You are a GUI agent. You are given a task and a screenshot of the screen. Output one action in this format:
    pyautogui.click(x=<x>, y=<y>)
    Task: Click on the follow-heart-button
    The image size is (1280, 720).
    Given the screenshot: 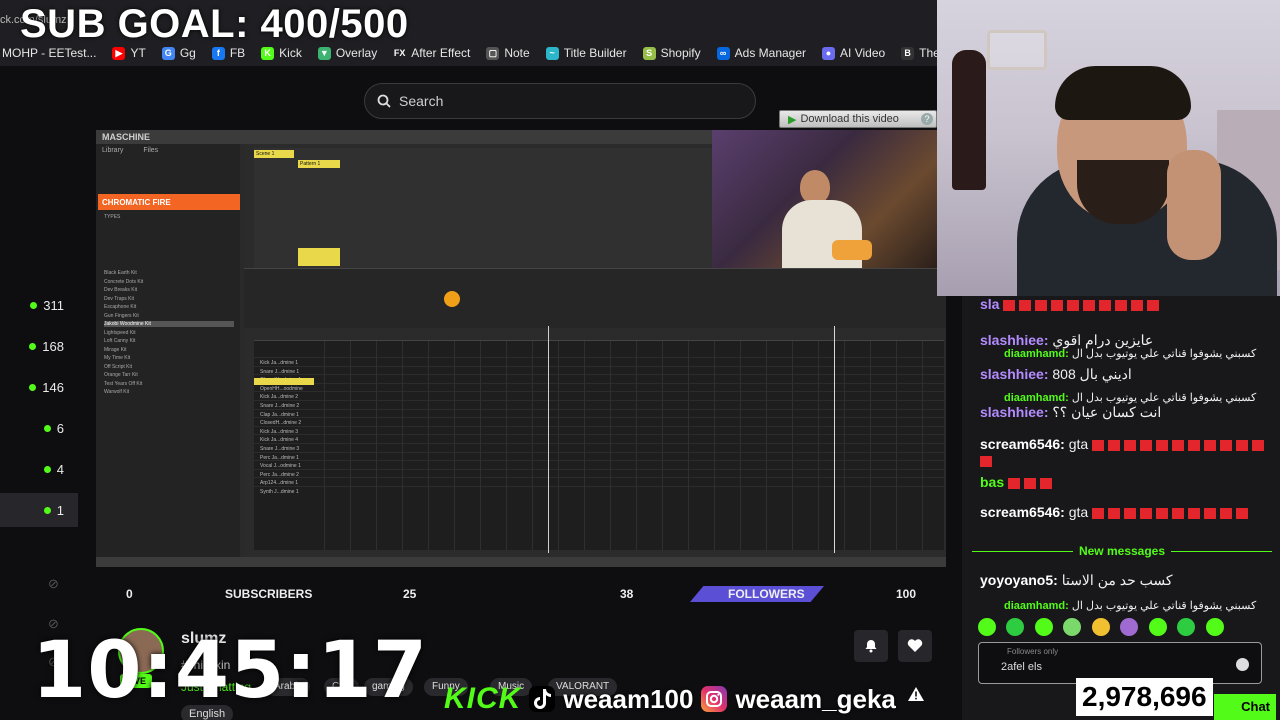 What is the action you would take?
    pyautogui.click(x=915, y=646)
    